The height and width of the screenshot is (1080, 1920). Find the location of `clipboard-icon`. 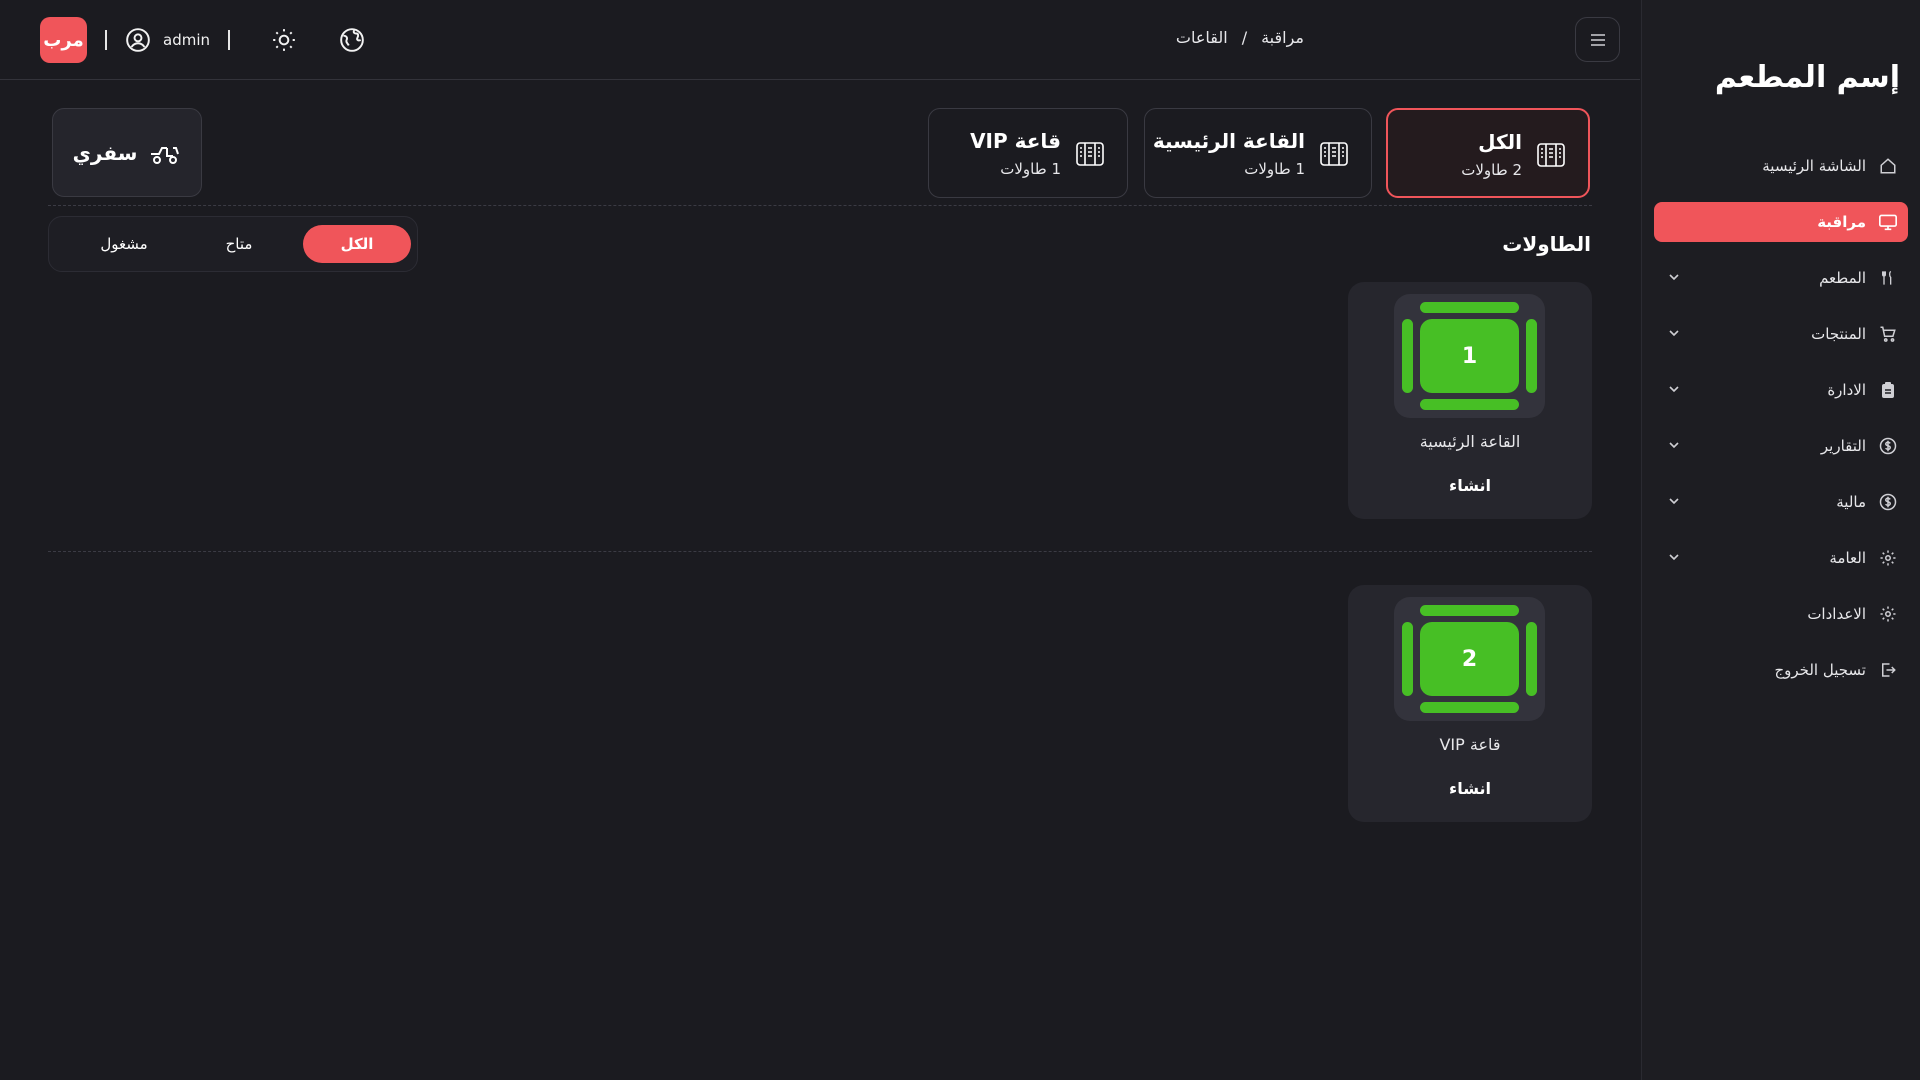

clipboard-icon is located at coordinates (1888, 390).